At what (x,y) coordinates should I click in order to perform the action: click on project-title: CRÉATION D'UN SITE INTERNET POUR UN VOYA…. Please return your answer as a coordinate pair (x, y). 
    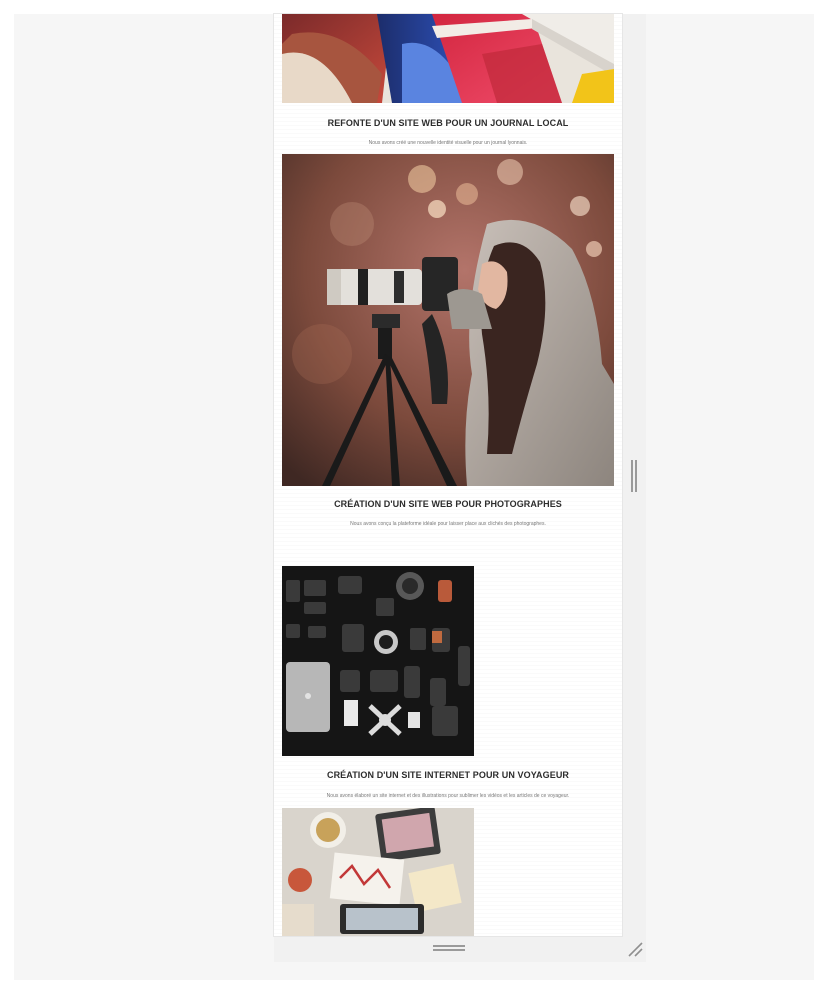
    Looking at the image, I should click on (448, 775).